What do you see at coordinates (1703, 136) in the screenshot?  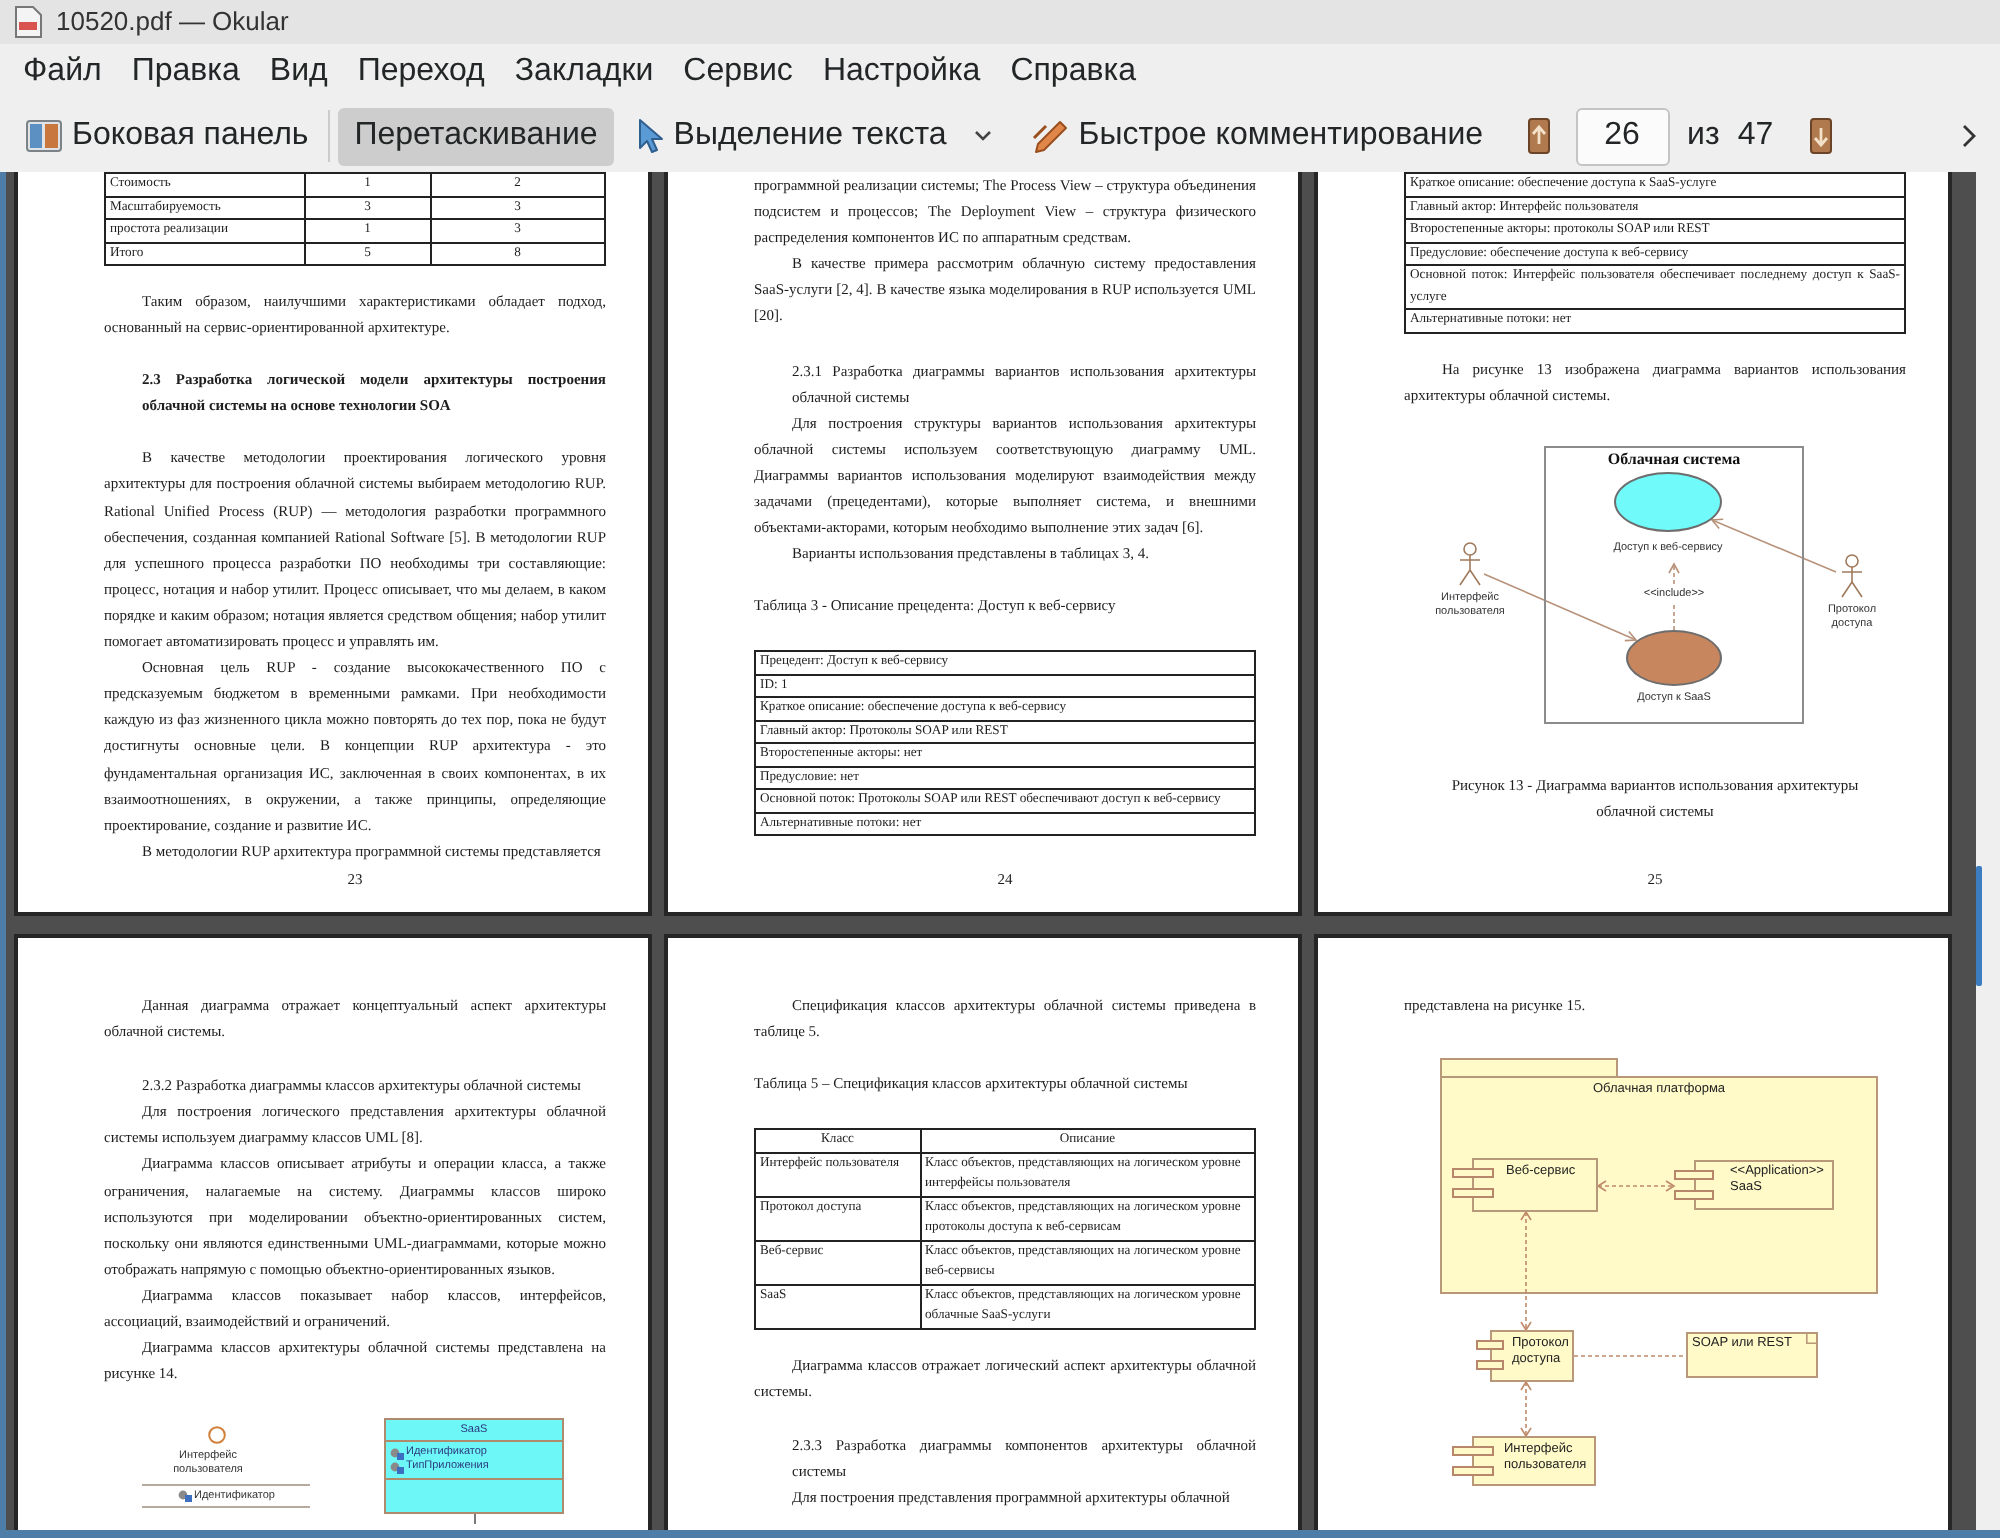 I see `page-of-label: из` at bounding box center [1703, 136].